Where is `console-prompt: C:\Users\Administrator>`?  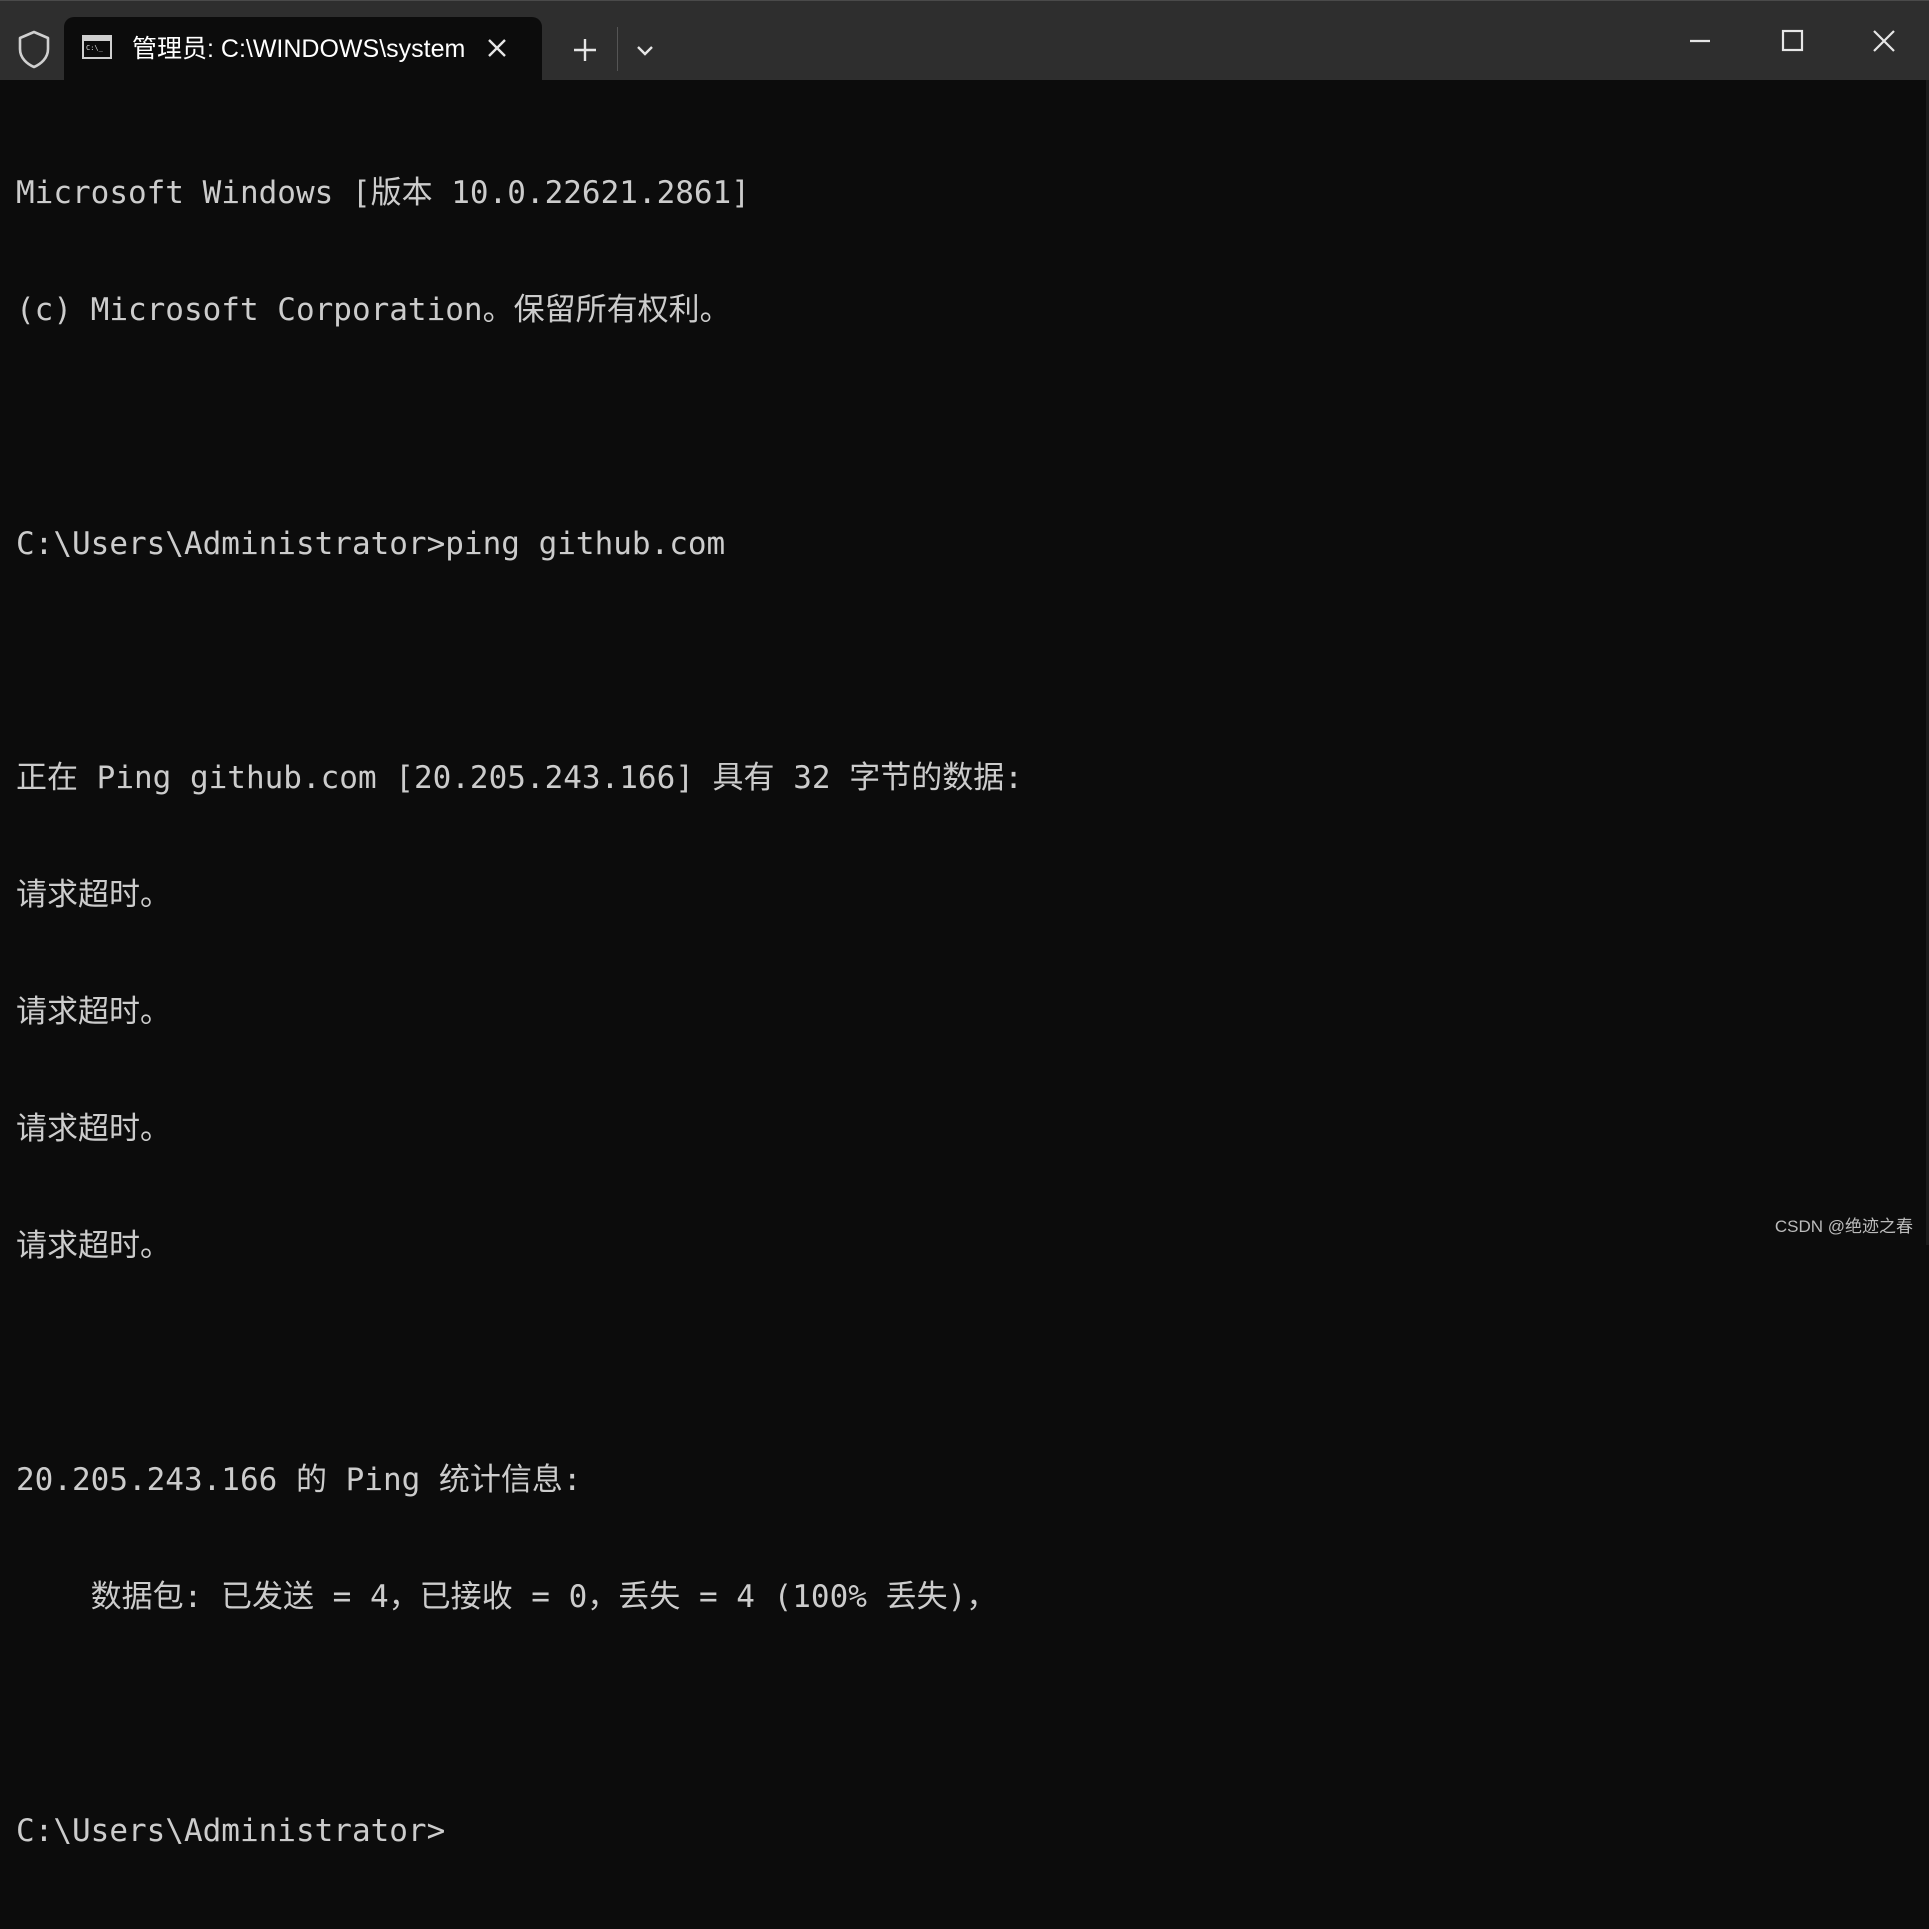 console-prompt: C:\Users\Administrator> is located at coordinates (972, 1831).